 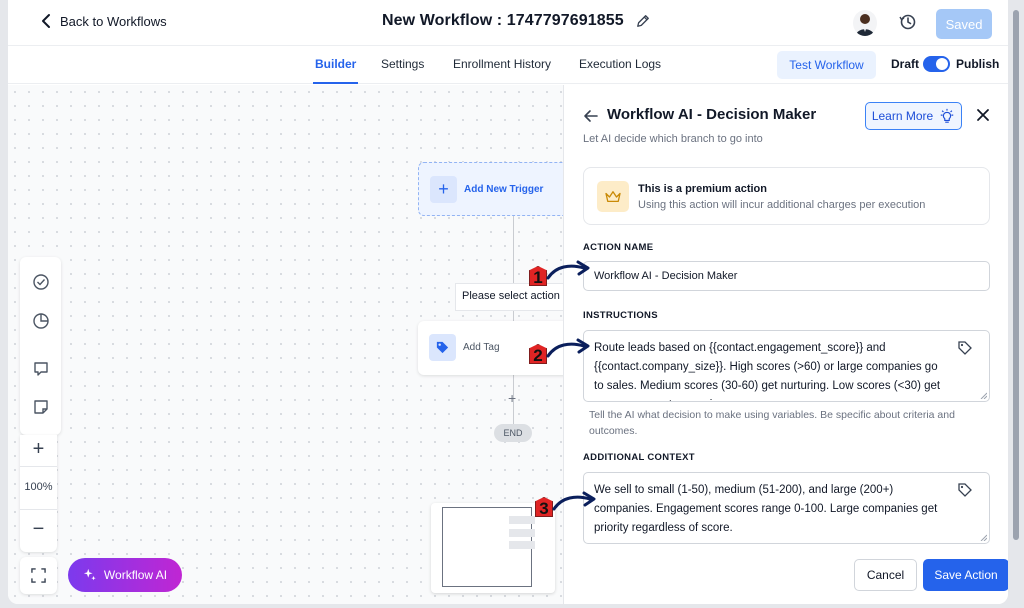 I want to click on plus-icon: +, so click(x=443, y=189).